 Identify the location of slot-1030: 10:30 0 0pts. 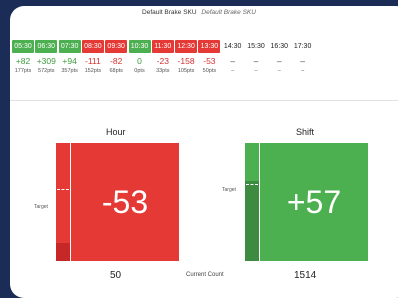
(139, 57).